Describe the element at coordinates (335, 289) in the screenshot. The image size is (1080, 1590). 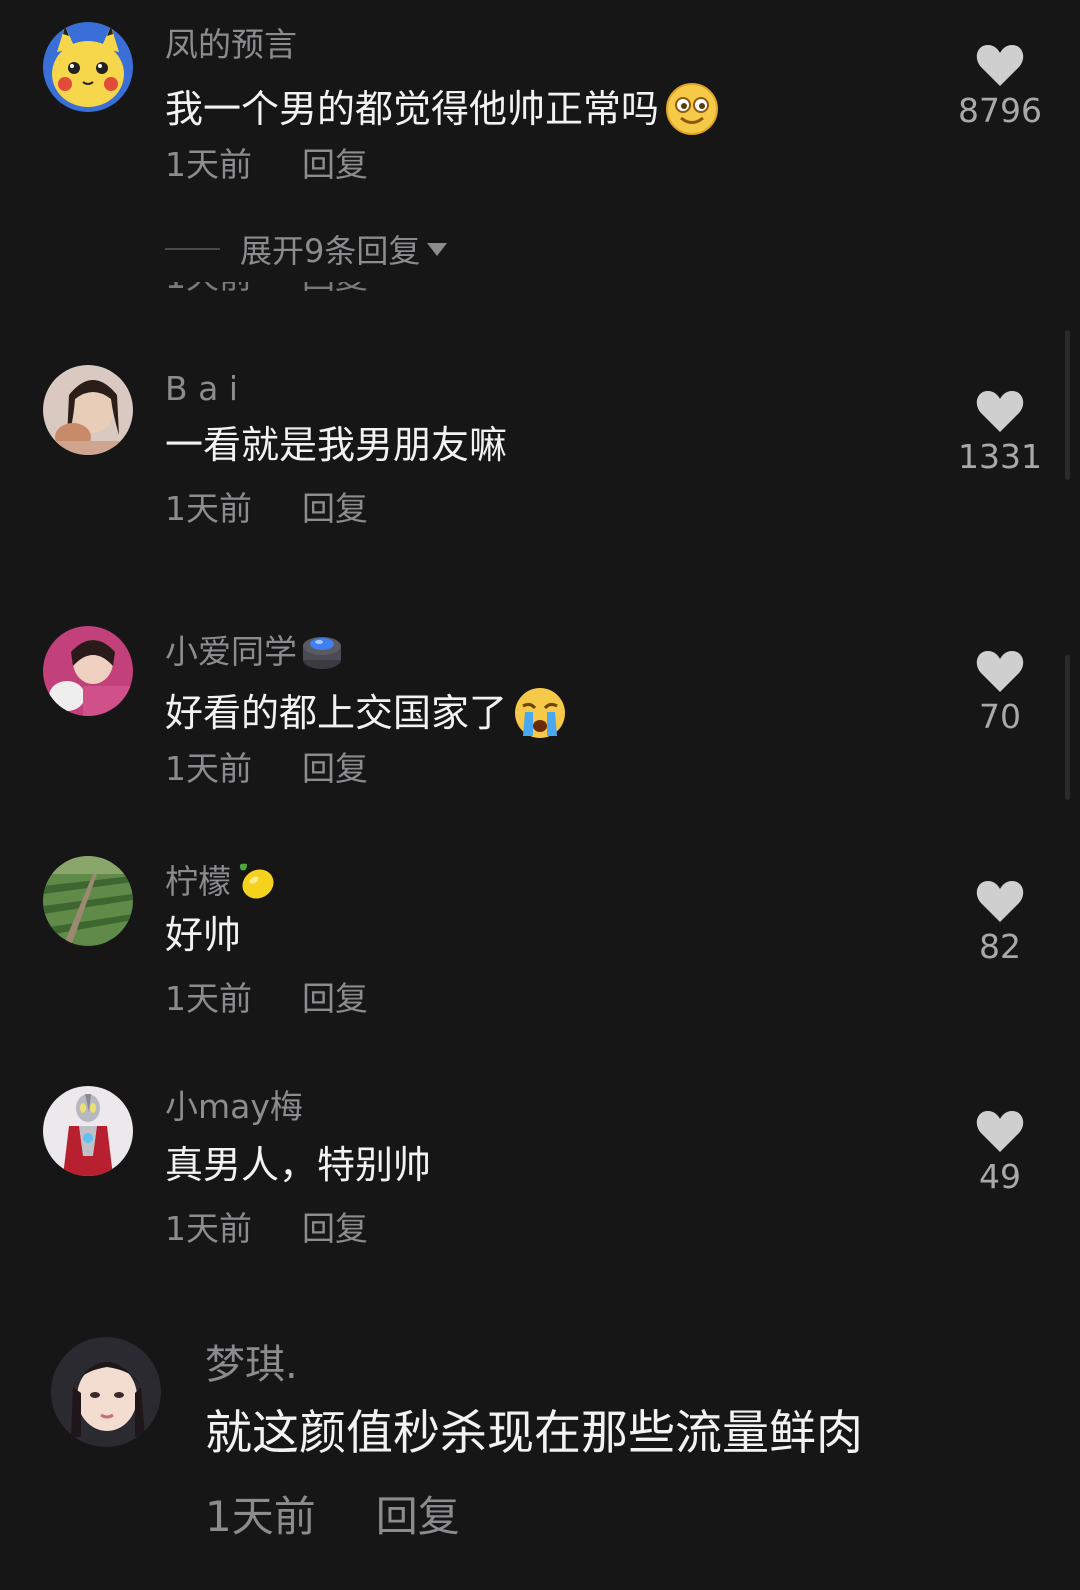
I see `clipped-reply: 回复` at that location.